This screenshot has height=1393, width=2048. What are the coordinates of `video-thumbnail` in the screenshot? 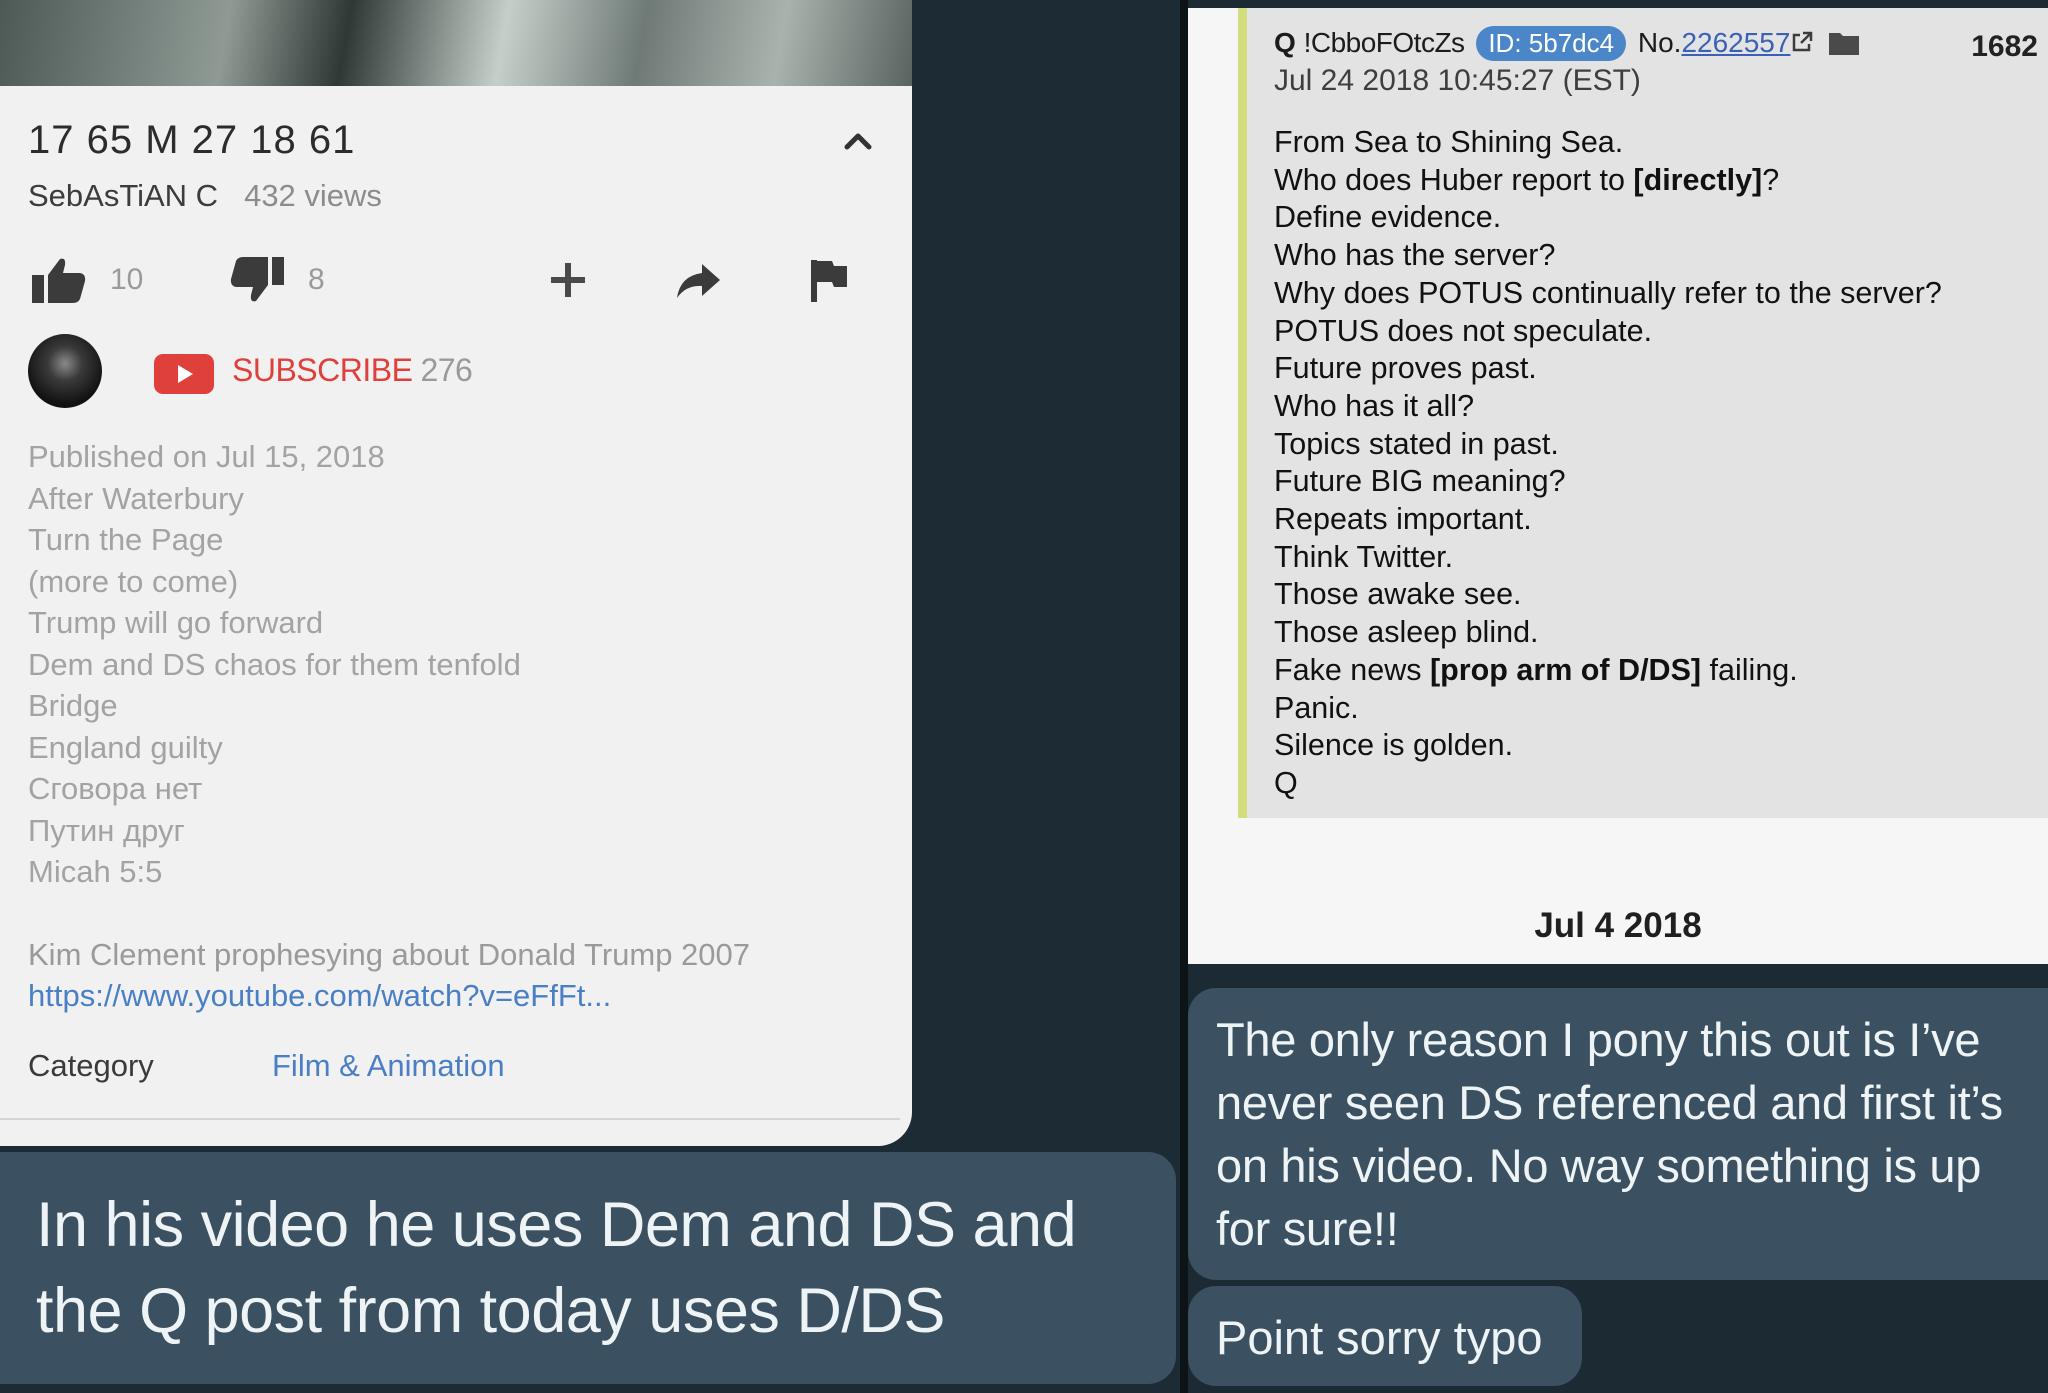 It's located at (456, 43).